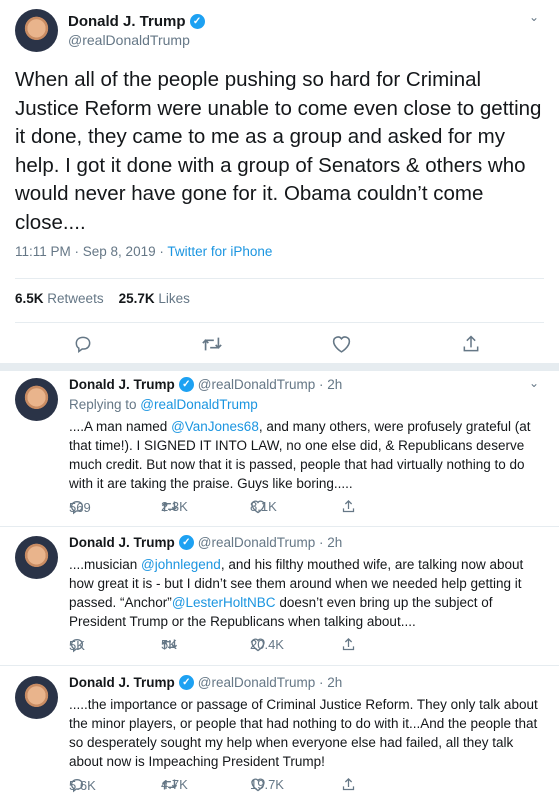 This screenshot has height=801, width=559. I want to click on retweet-button: 2.3K, so click(174, 506).